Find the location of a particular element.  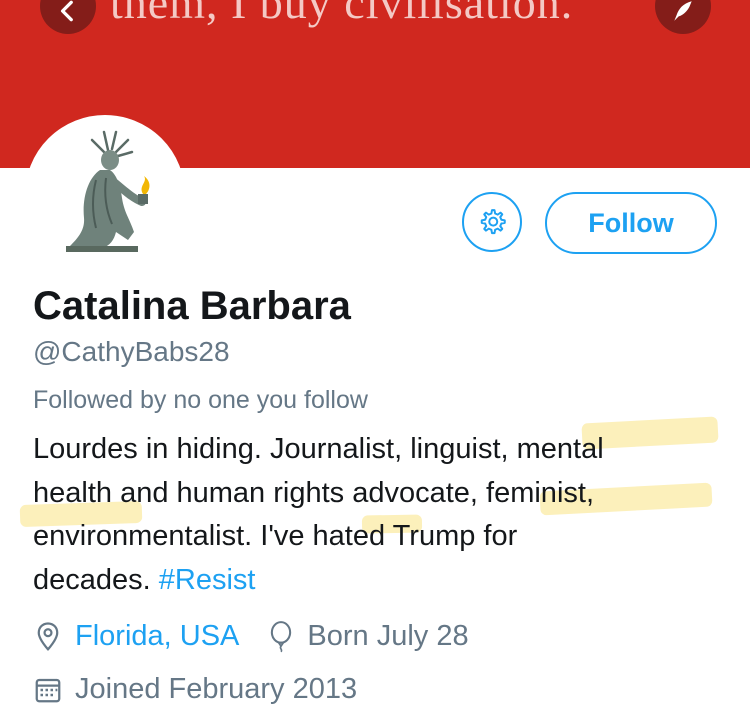

statue-of-liberty-kneeling-image is located at coordinates (105, 195).